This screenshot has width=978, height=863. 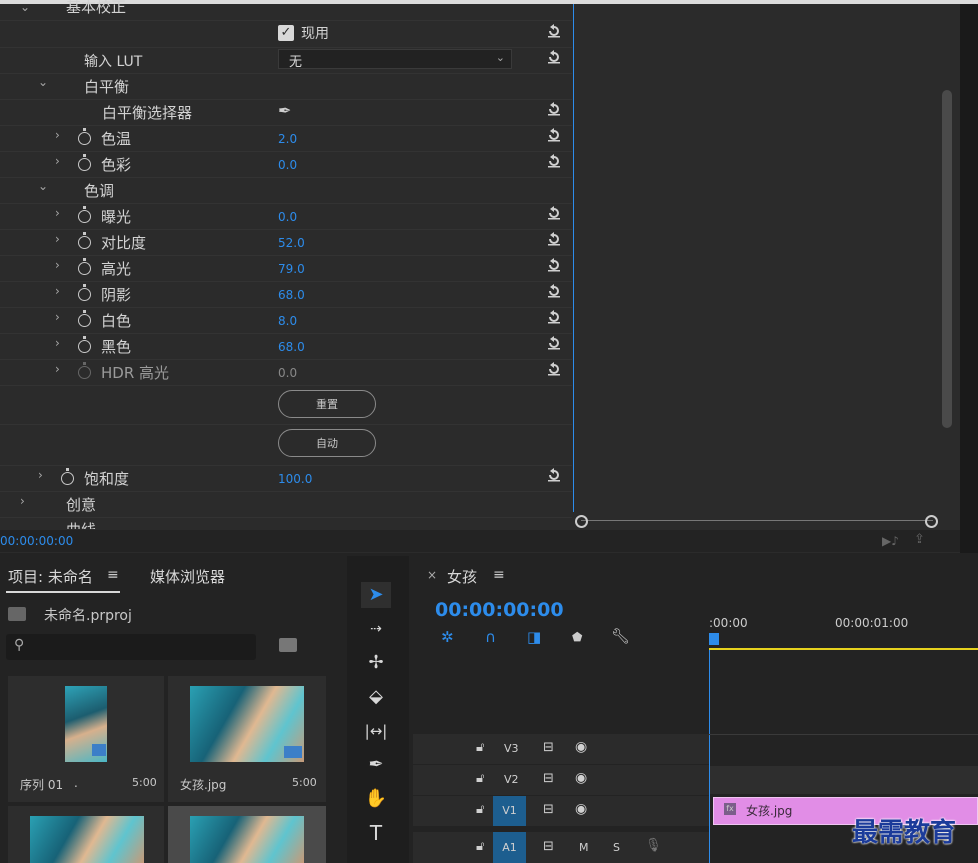 I want to click on project-item, so click(x=86, y=834).